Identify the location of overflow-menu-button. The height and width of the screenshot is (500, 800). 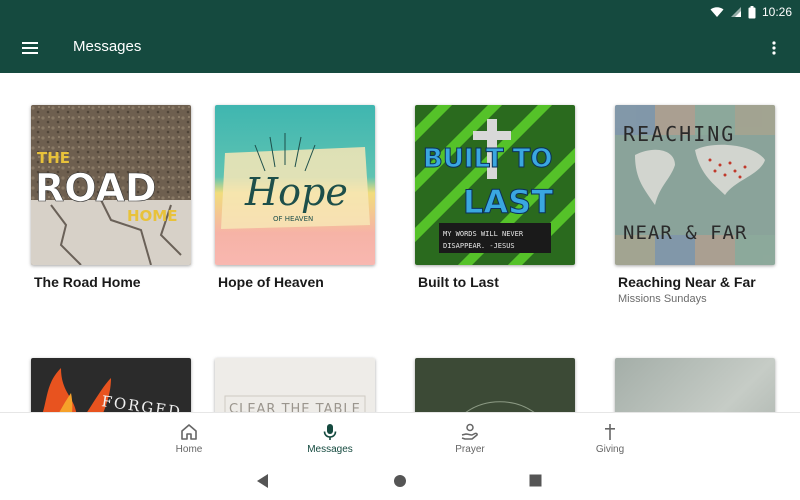
(774, 48).